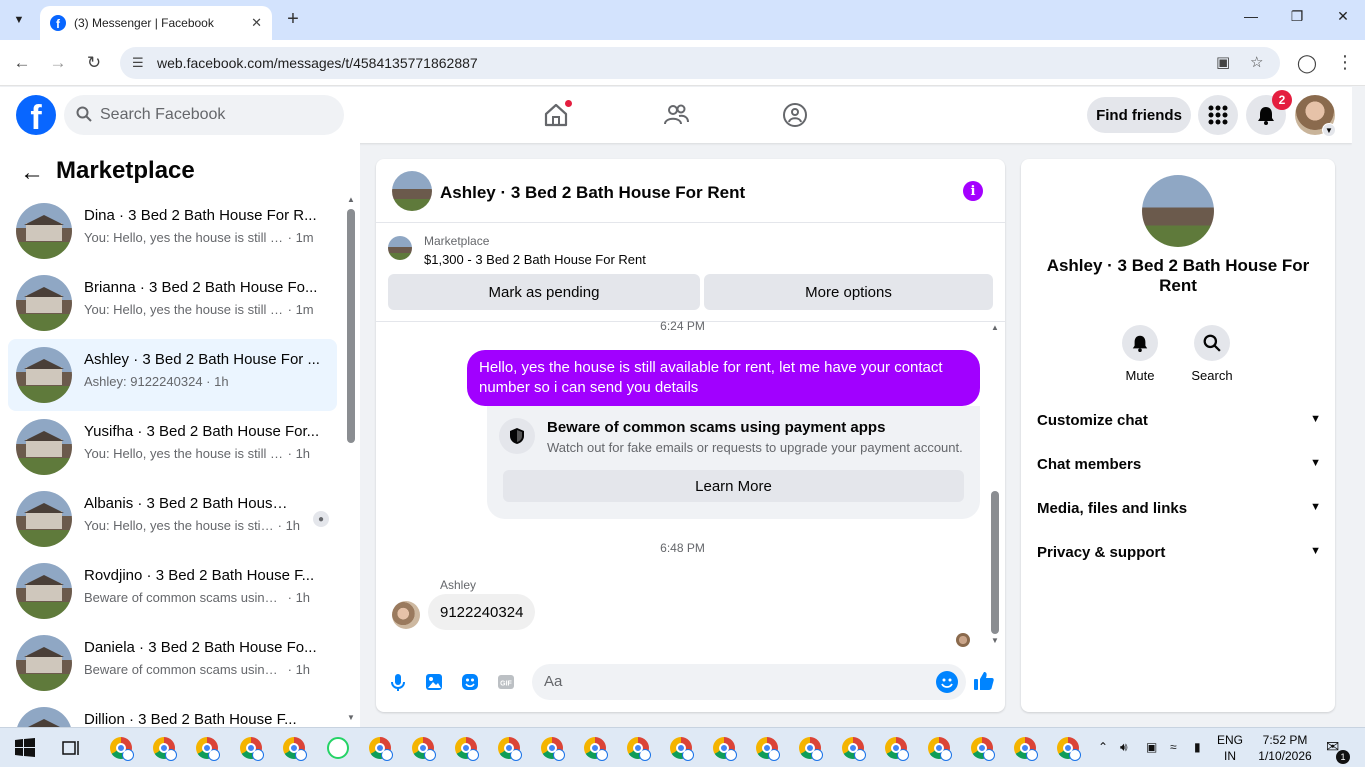 The image size is (1365, 767). What do you see at coordinates (1358, 407) in the screenshot?
I see `page-scrollbar` at bounding box center [1358, 407].